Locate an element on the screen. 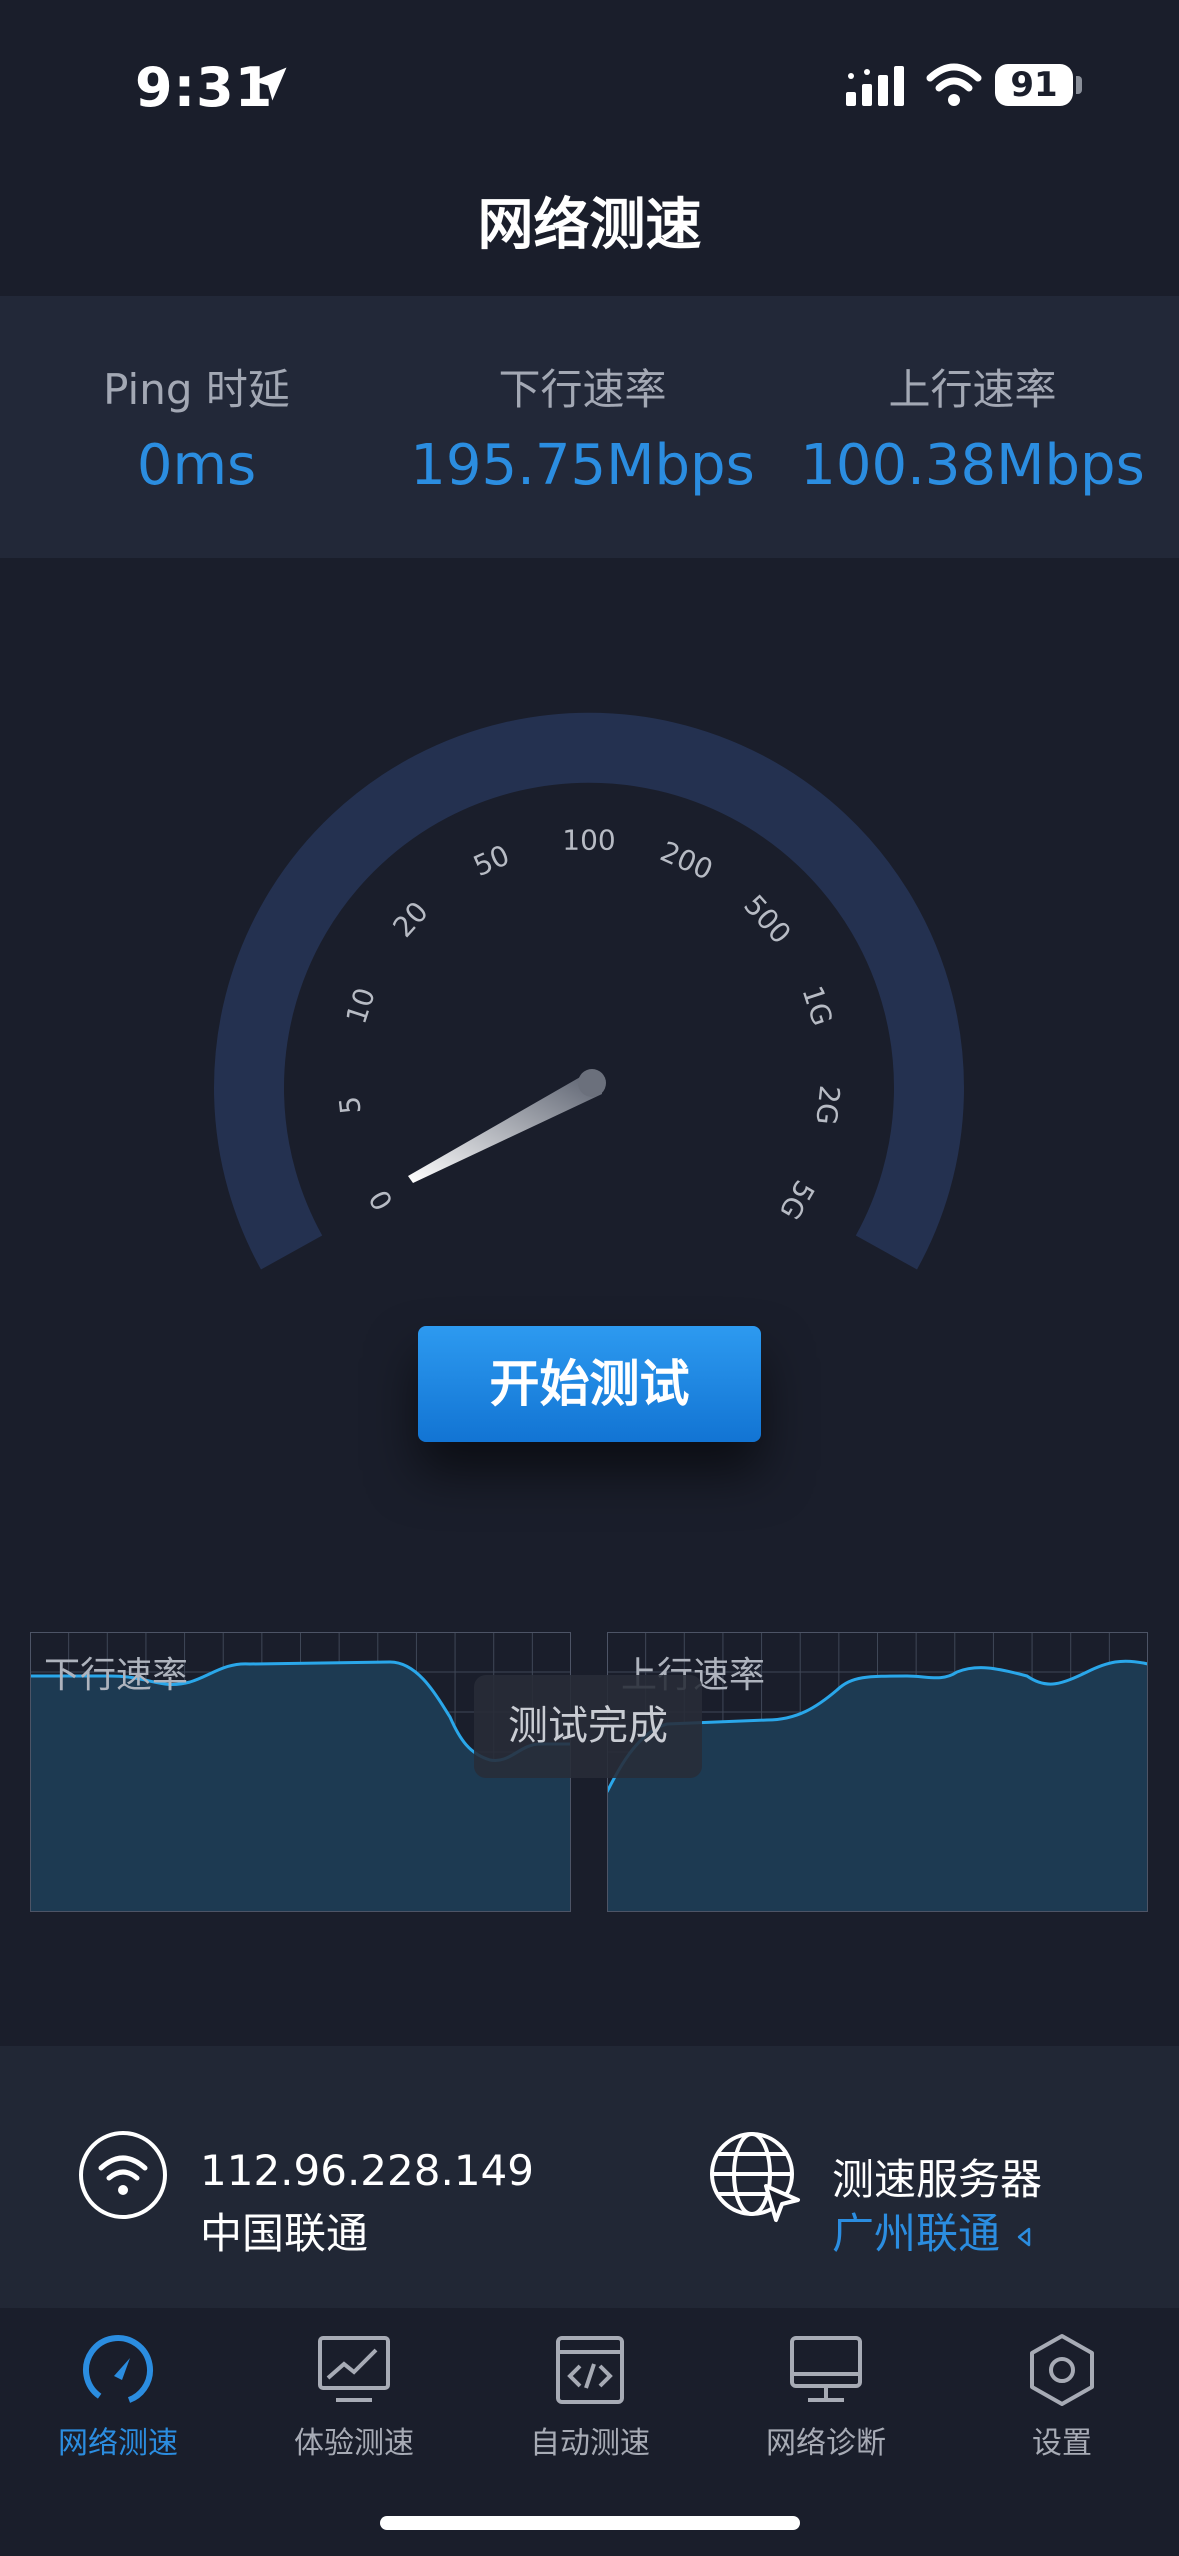 This screenshot has width=1179, height=2556. gauge-scale-label: 1G is located at coordinates (818, 1006).